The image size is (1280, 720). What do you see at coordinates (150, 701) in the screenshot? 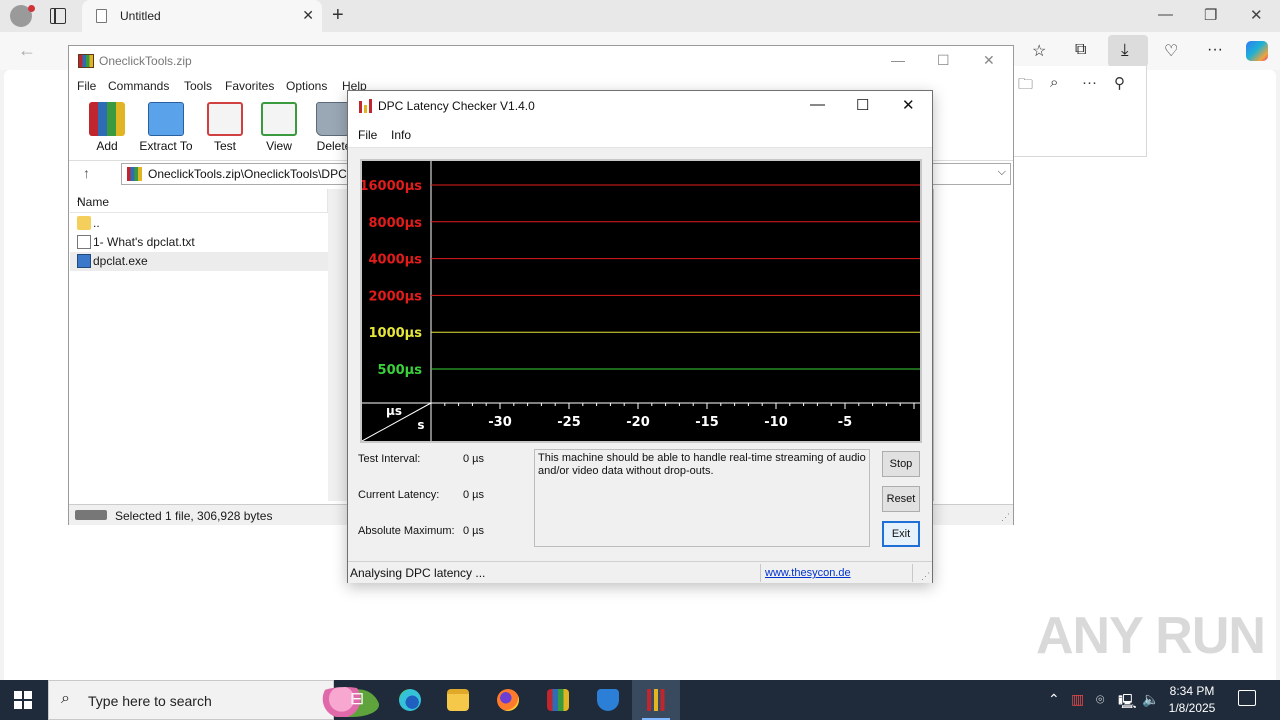
I see `search-placeholder: Type here to search` at bounding box center [150, 701].